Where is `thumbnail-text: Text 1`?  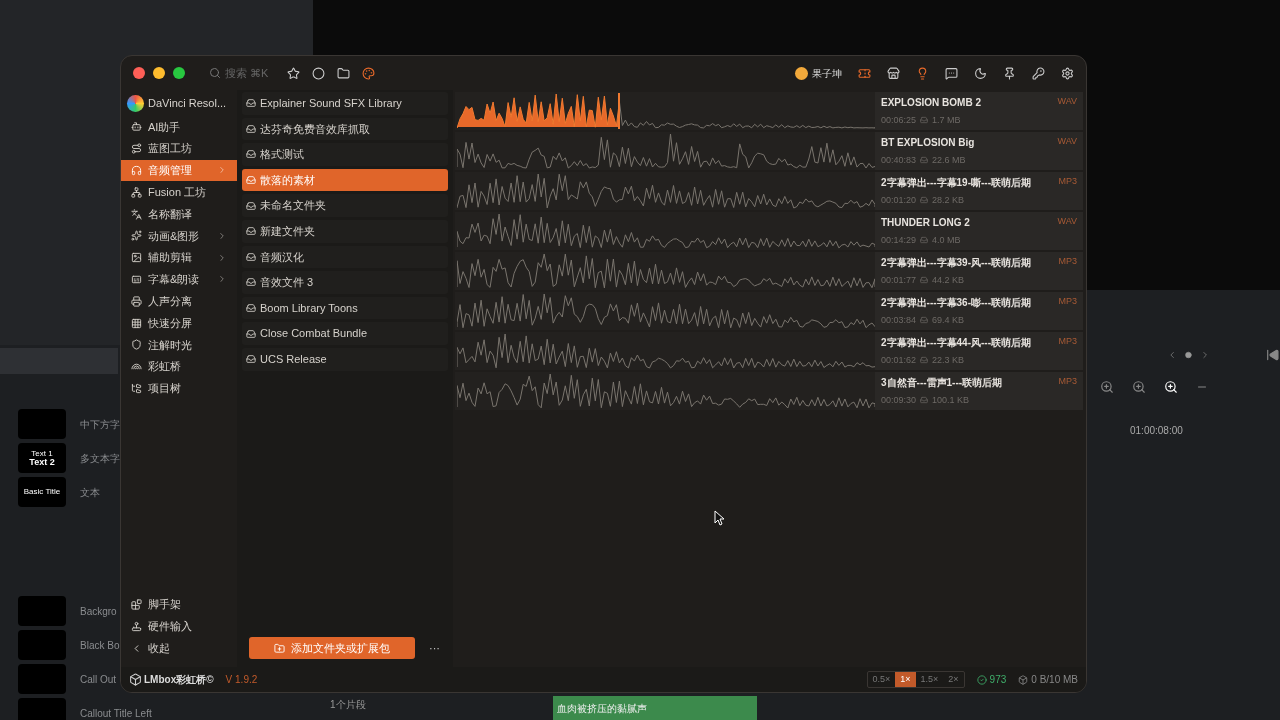 thumbnail-text: Text 1 is located at coordinates (42, 453).